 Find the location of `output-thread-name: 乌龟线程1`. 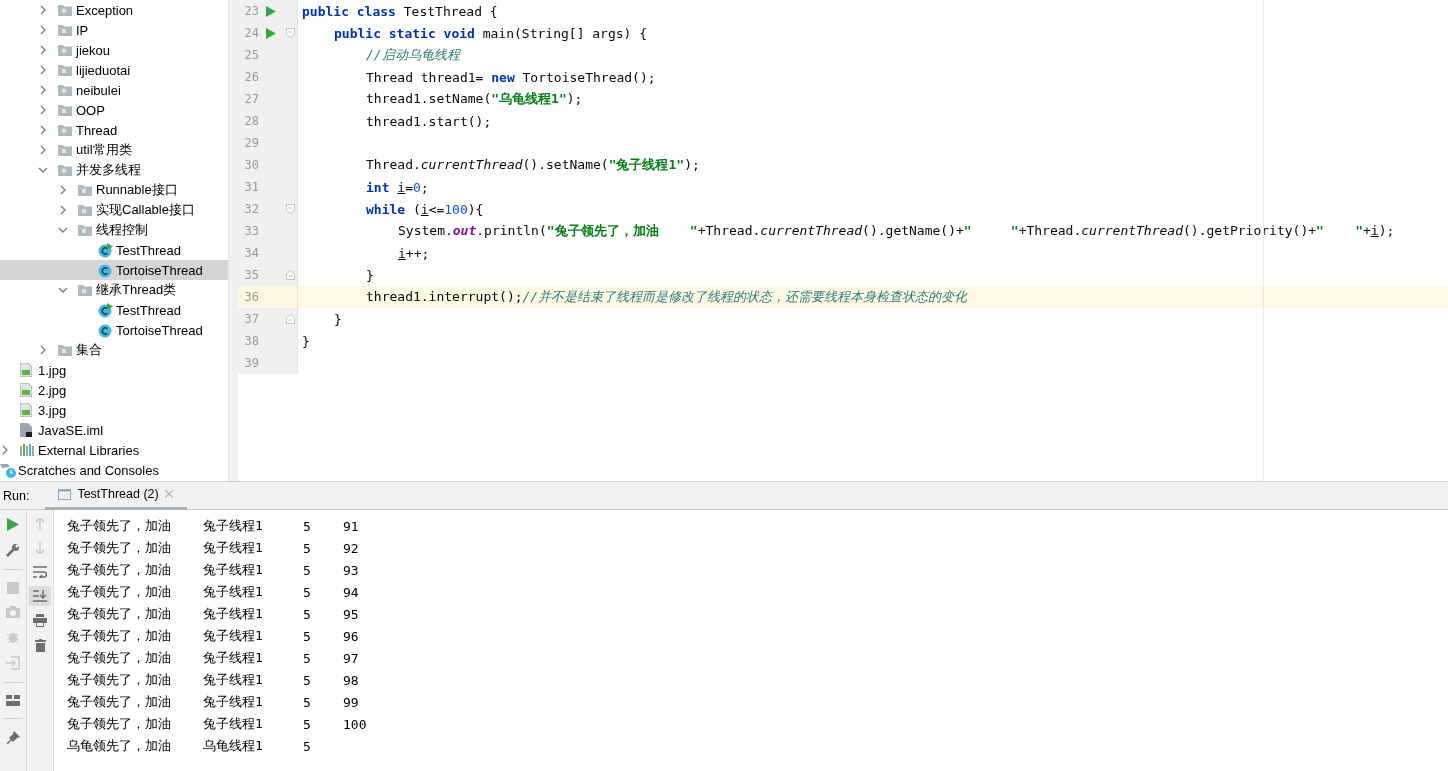

output-thread-name: 乌龟线程1 is located at coordinates (233, 746).